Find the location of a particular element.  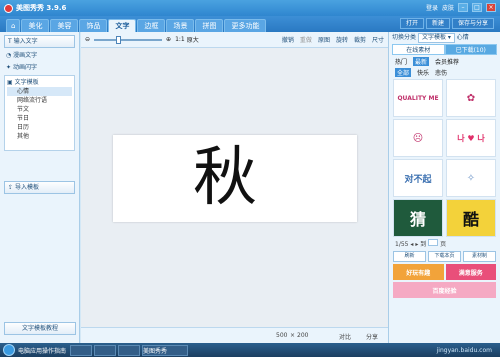

tab-collage: 拼图 is located at coordinates (209, 25).